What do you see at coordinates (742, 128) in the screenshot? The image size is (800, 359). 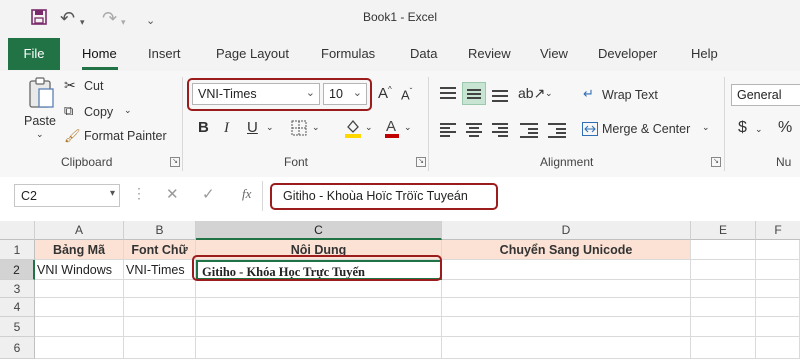 I see `currency-button: $` at bounding box center [742, 128].